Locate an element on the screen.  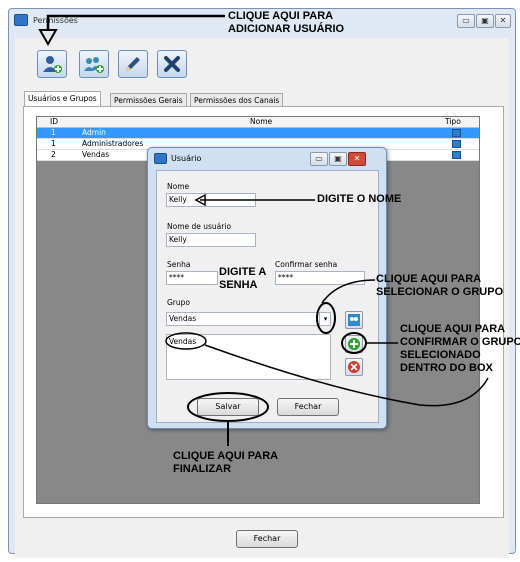
edit-button is located at coordinates (133, 64).